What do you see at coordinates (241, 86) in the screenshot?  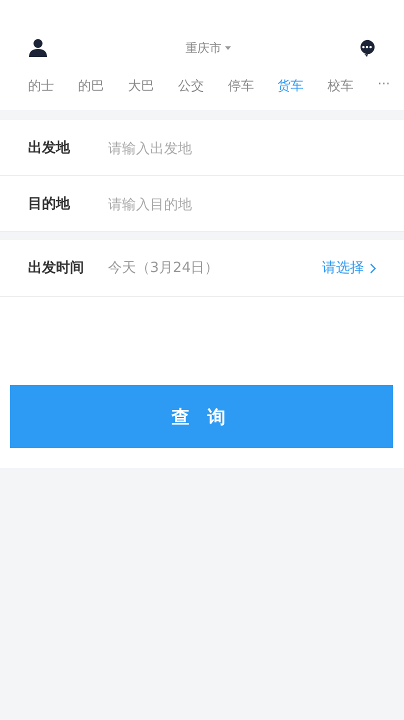 I see `tab: 停车` at bounding box center [241, 86].